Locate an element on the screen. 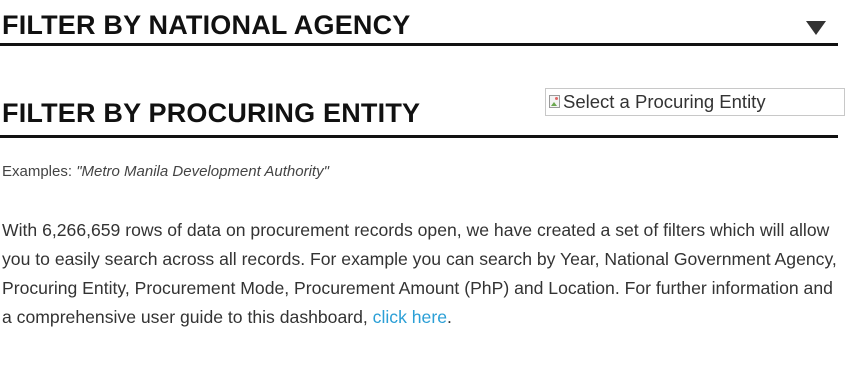  procuring-entity-filter-title: FILTER BY PROCURING ENTITY is located at coordinates (211, 113).